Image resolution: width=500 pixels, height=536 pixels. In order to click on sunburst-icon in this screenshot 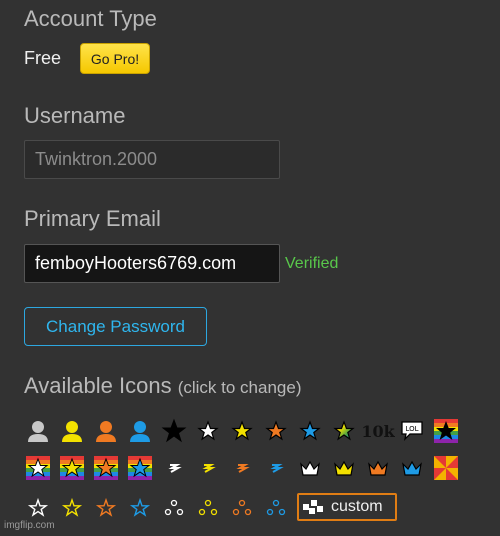, I will do `click(446, 468)`.